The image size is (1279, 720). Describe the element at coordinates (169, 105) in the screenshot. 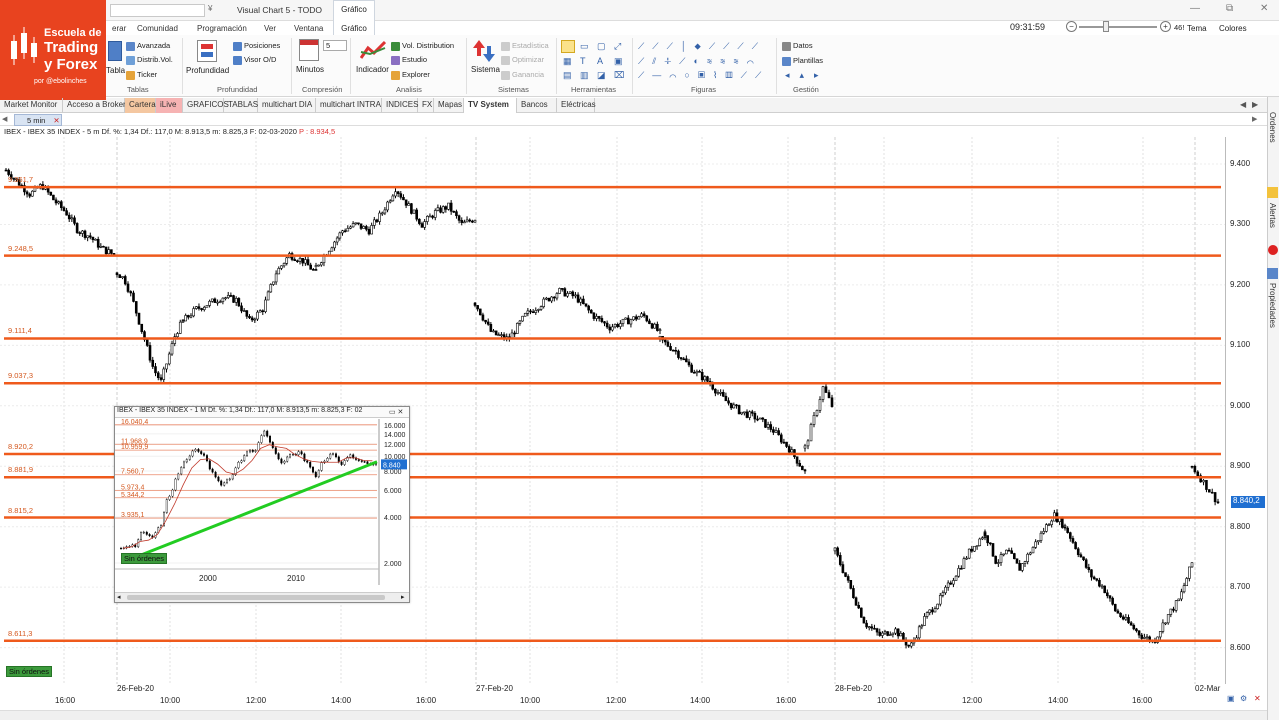

I see `page-tab-3: iLive` at that location.